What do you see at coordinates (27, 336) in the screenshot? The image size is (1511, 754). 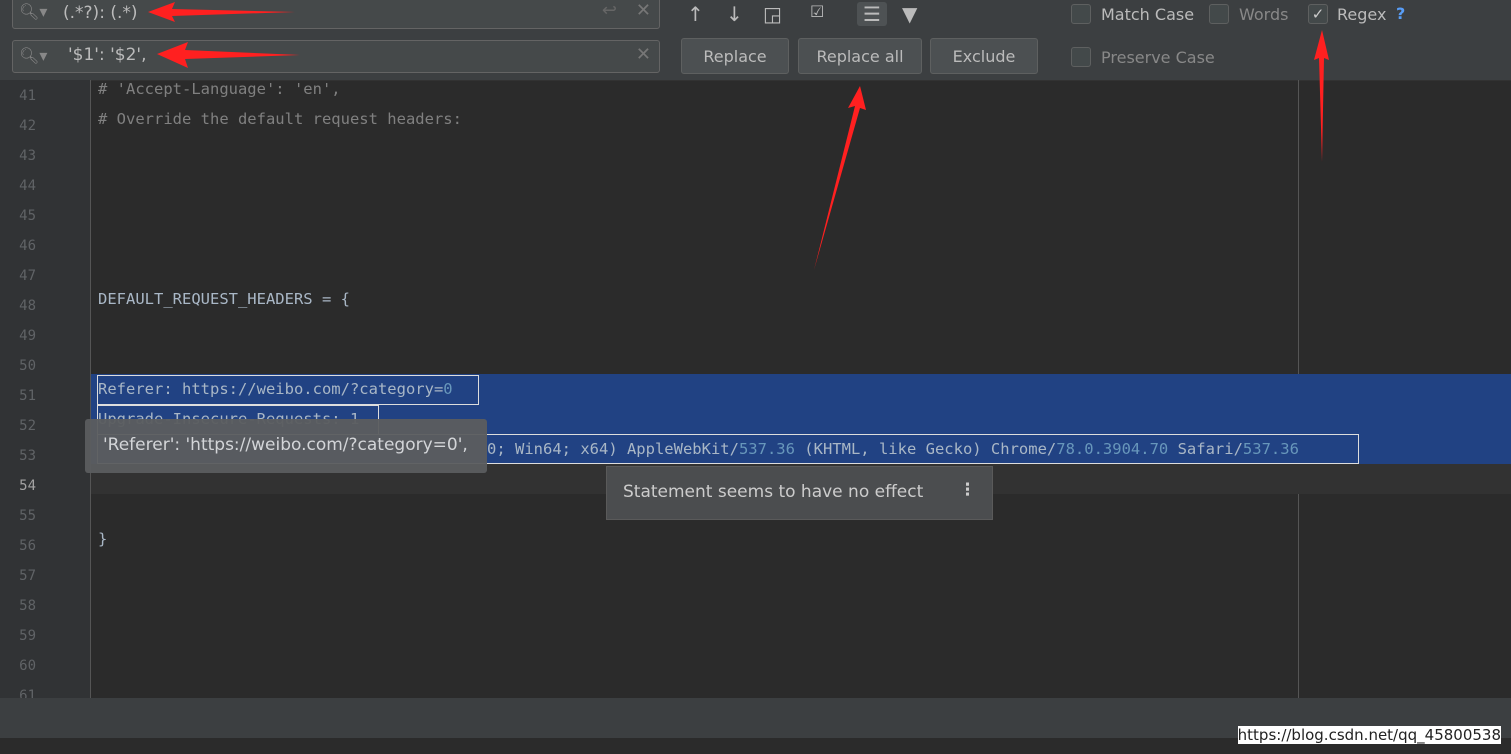 I see `line-number: 49` at bounding box center [27, 336].